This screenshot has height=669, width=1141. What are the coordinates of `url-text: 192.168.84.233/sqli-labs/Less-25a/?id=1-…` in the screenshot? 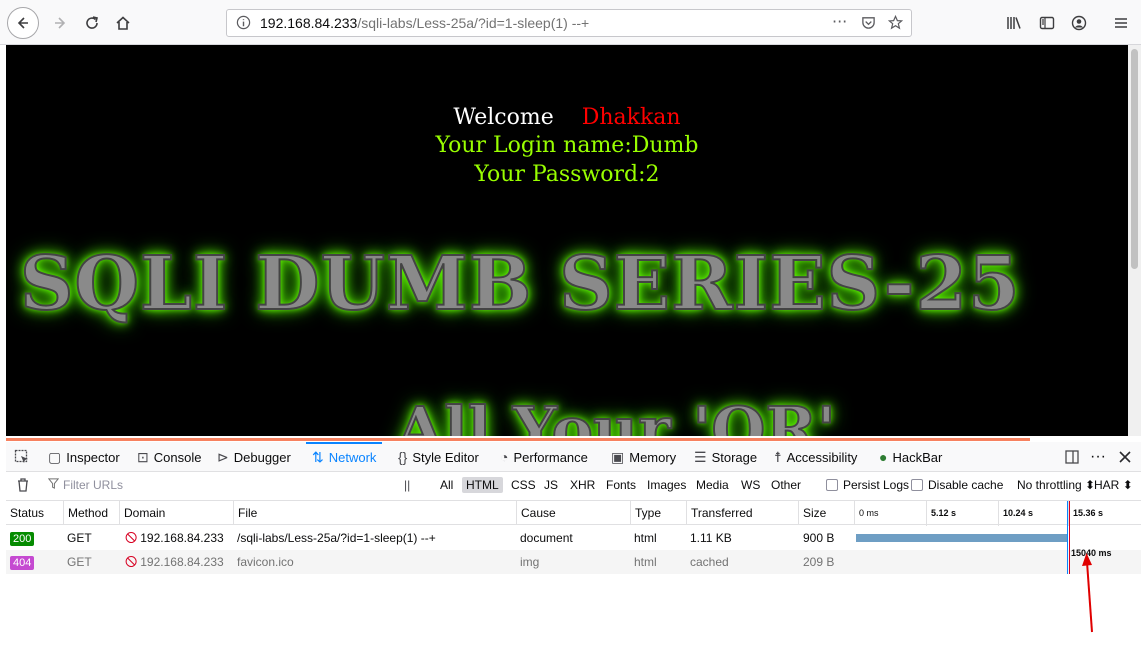 It's located at (424, 23).